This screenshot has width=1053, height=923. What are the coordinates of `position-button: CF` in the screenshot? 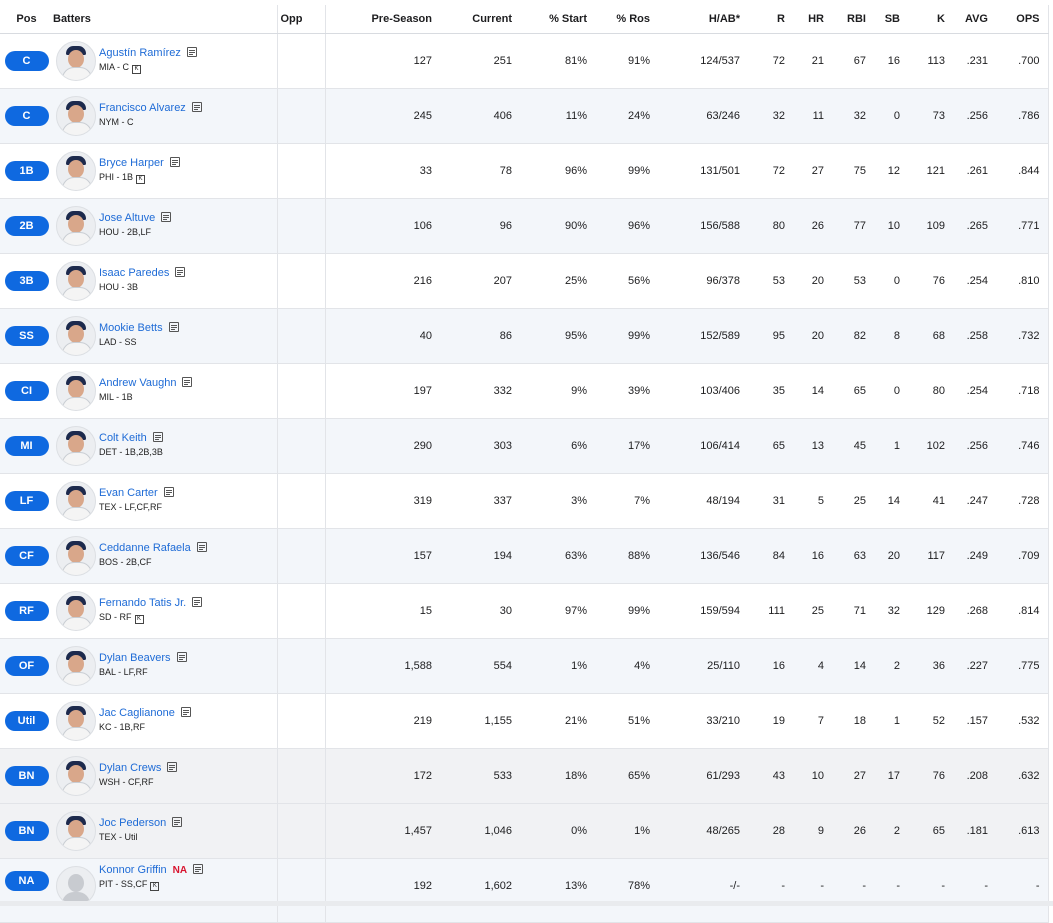 It's located at (26, 556).